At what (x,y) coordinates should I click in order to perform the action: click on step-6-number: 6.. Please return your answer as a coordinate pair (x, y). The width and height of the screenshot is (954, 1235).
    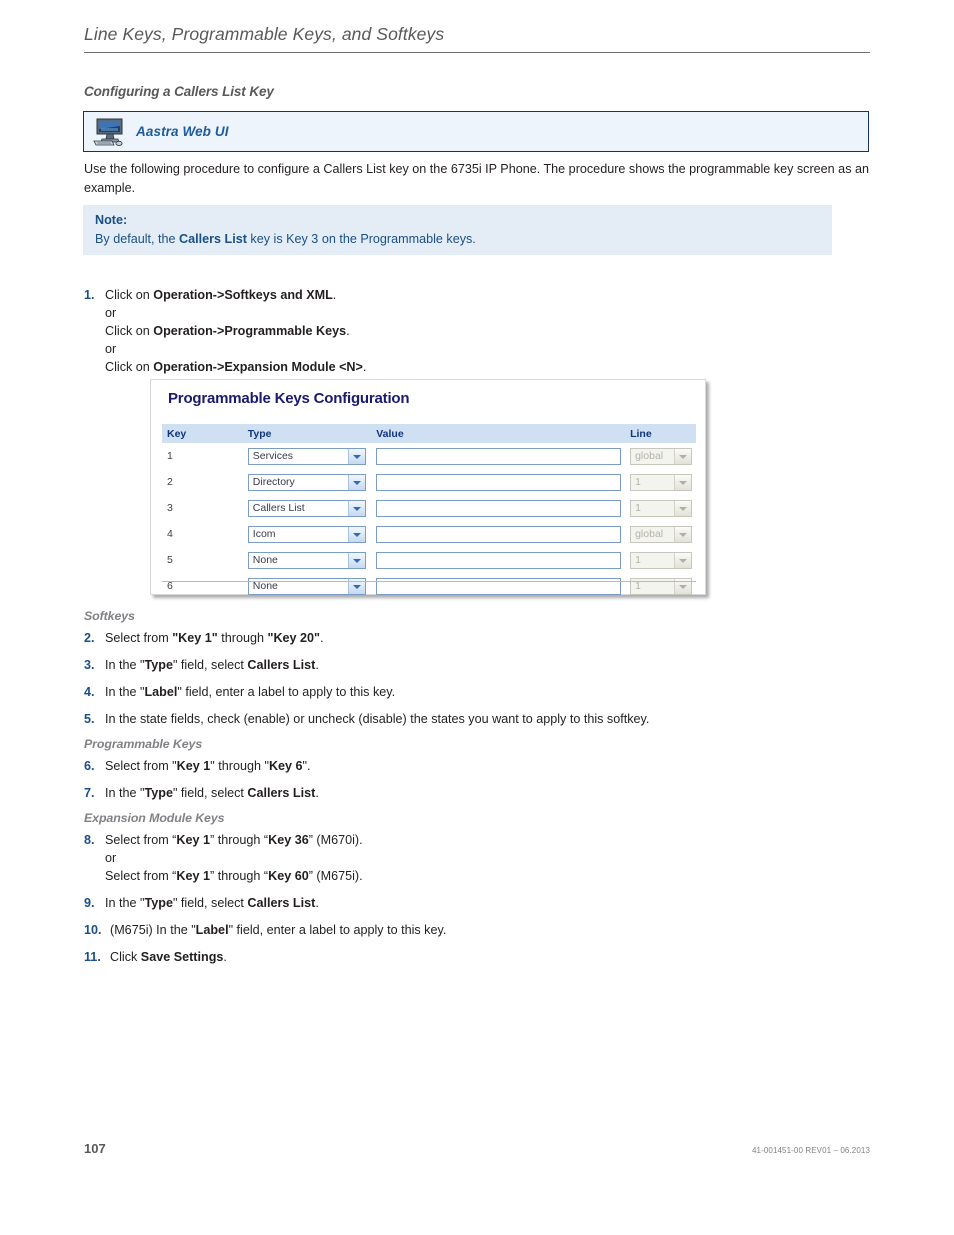
    Looking at the image, I should click on (89, 766).